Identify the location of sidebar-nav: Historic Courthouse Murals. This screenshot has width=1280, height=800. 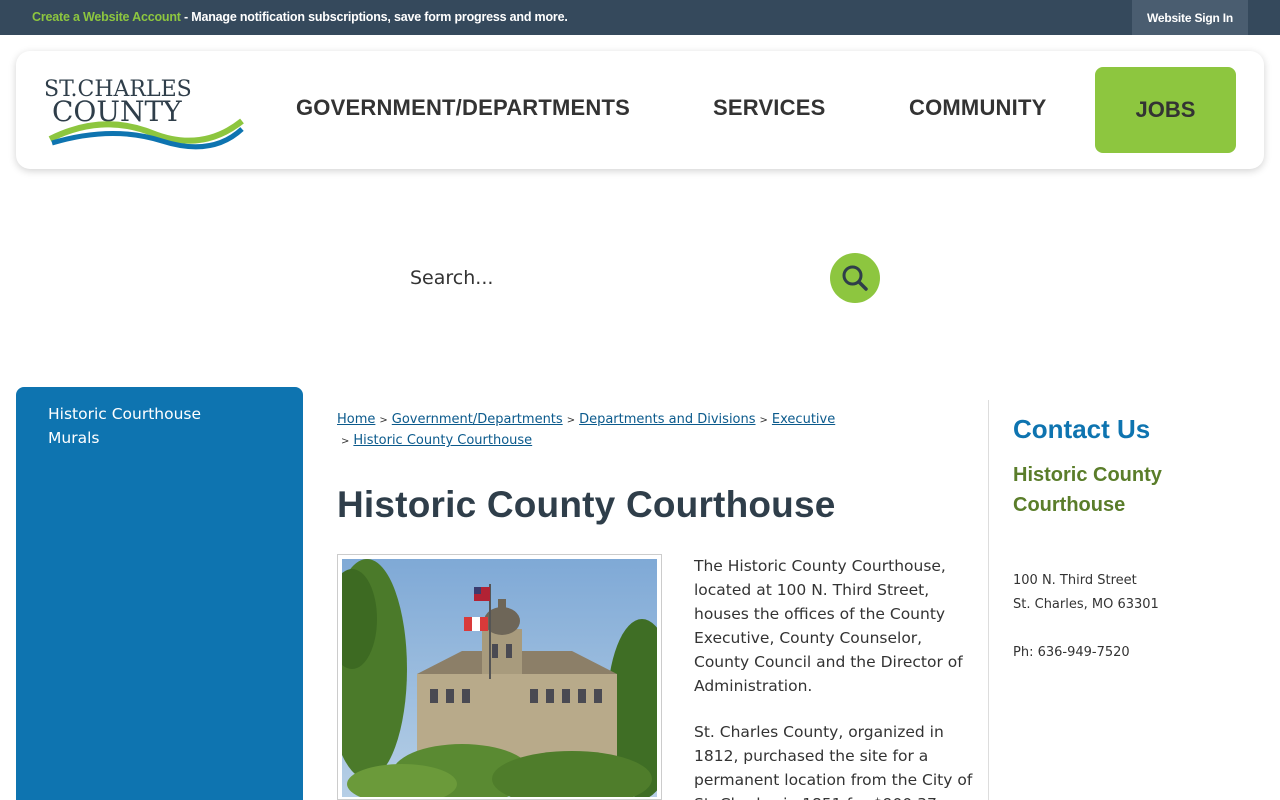
(159, 593).